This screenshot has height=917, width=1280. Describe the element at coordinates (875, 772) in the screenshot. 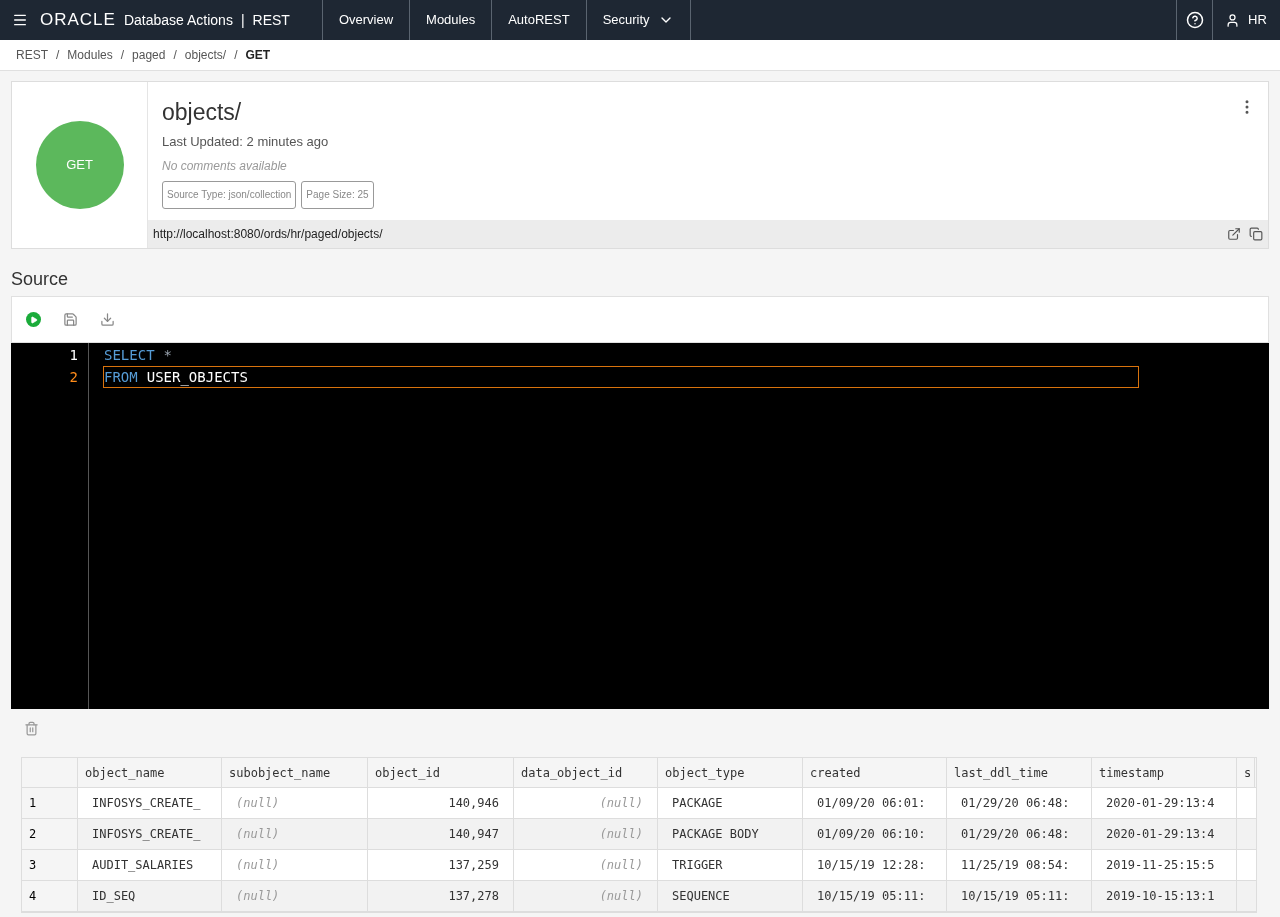

I see `column-header: created` at that location.